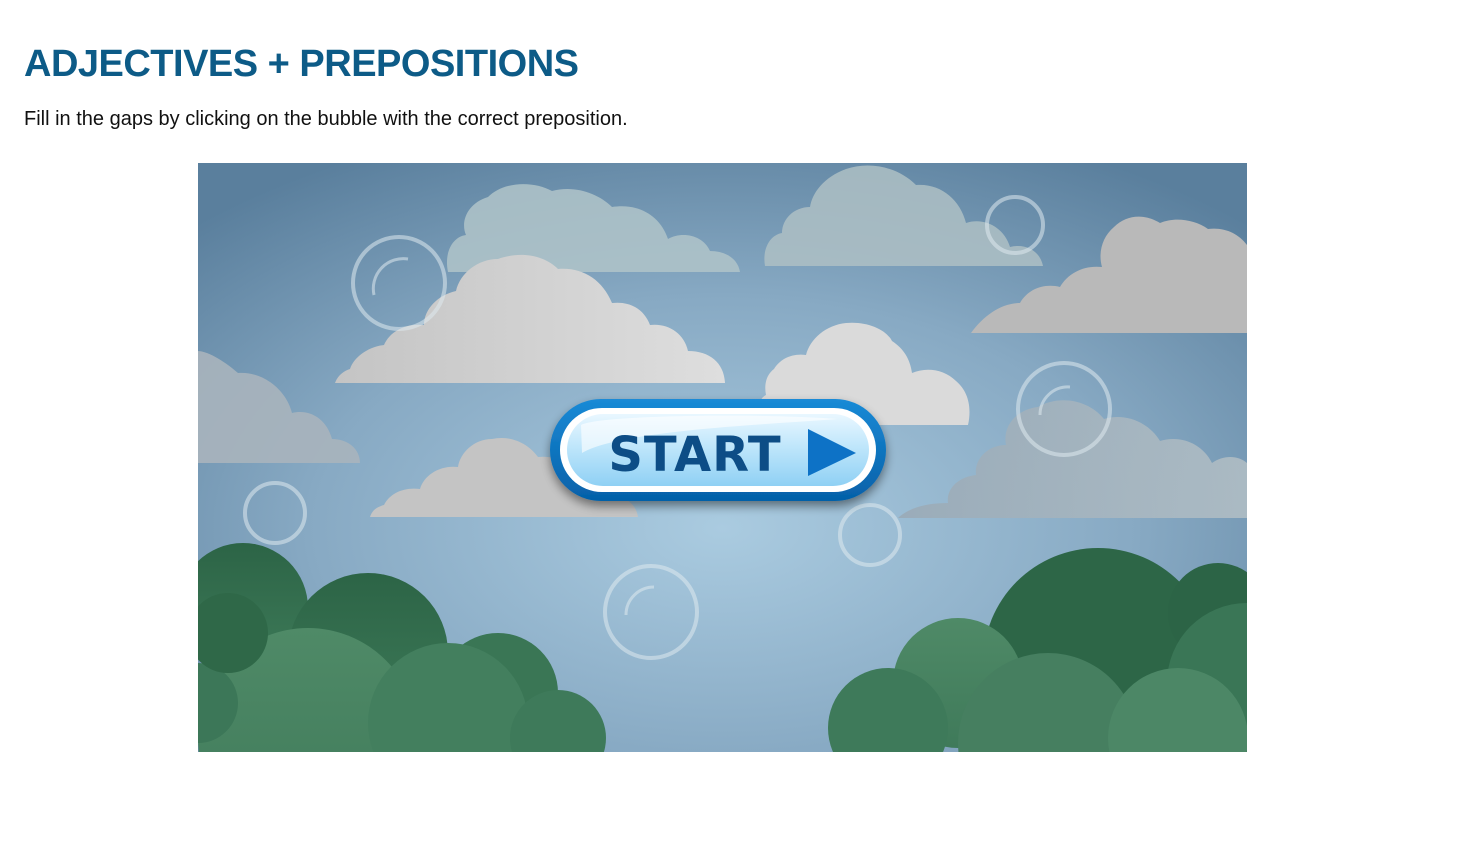 This screenshot has width=1460, height=850. Describe the element at coordinates (694, 455) in the screenshot. I see `start-label: START` at that location.